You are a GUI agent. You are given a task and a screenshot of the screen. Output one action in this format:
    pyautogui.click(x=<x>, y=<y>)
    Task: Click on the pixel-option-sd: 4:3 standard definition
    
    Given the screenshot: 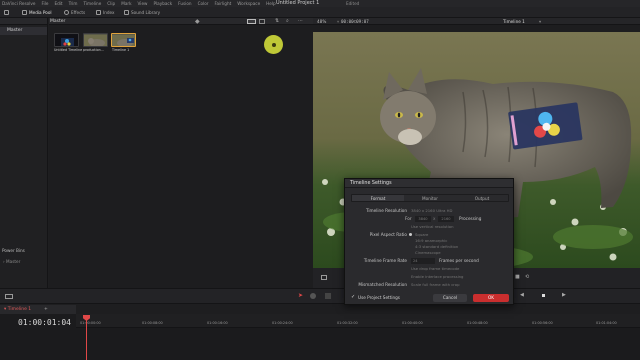 What is the action you would take?
    pyautogui.click(x=436, y=246)
    